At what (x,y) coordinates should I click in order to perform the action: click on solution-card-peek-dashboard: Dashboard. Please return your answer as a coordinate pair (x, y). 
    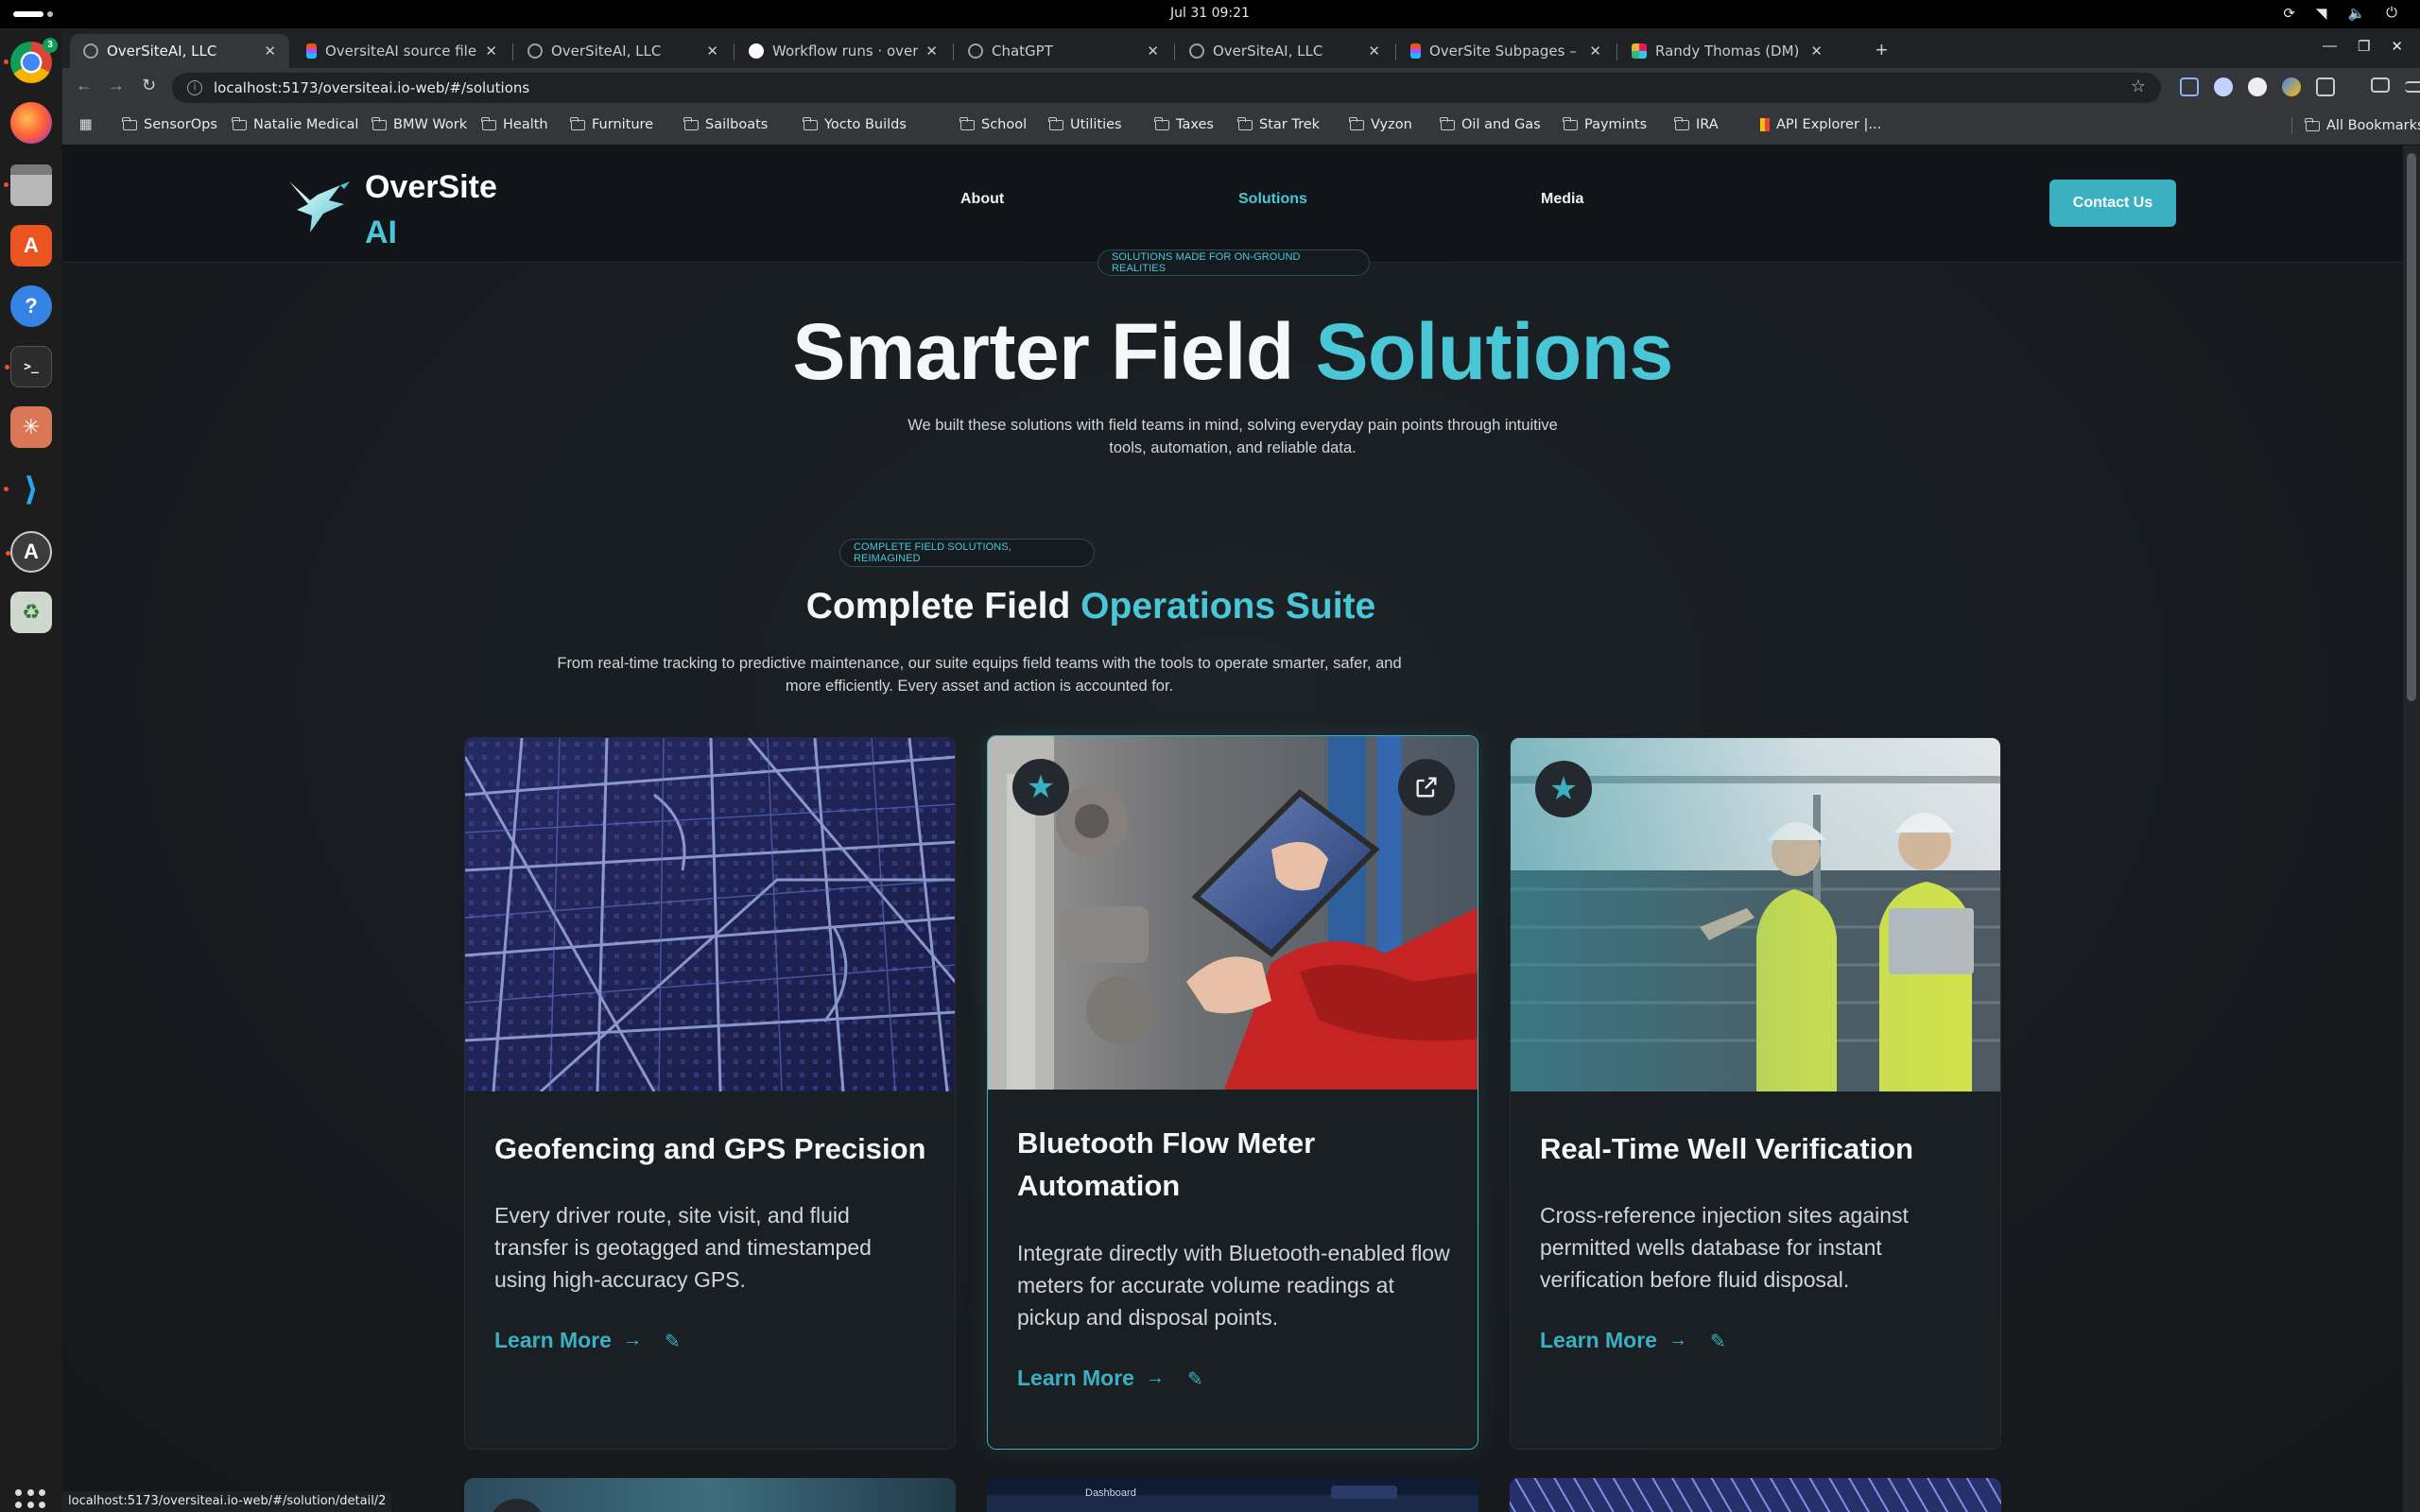
    Looking at the image, I should click on (1232, 1495).